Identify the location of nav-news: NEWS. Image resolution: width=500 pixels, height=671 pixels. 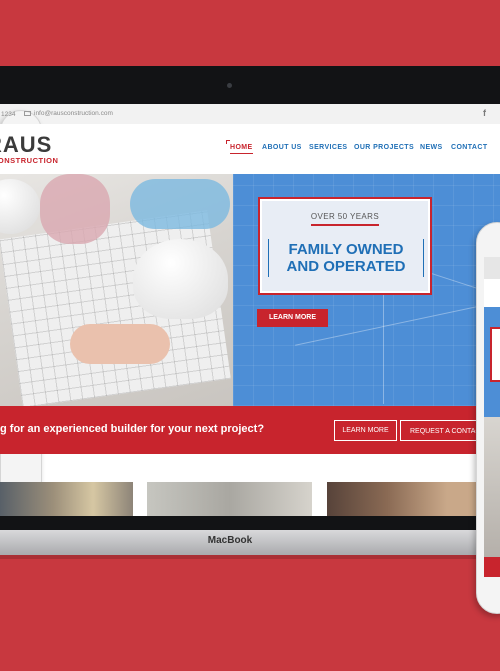
(431, 147).